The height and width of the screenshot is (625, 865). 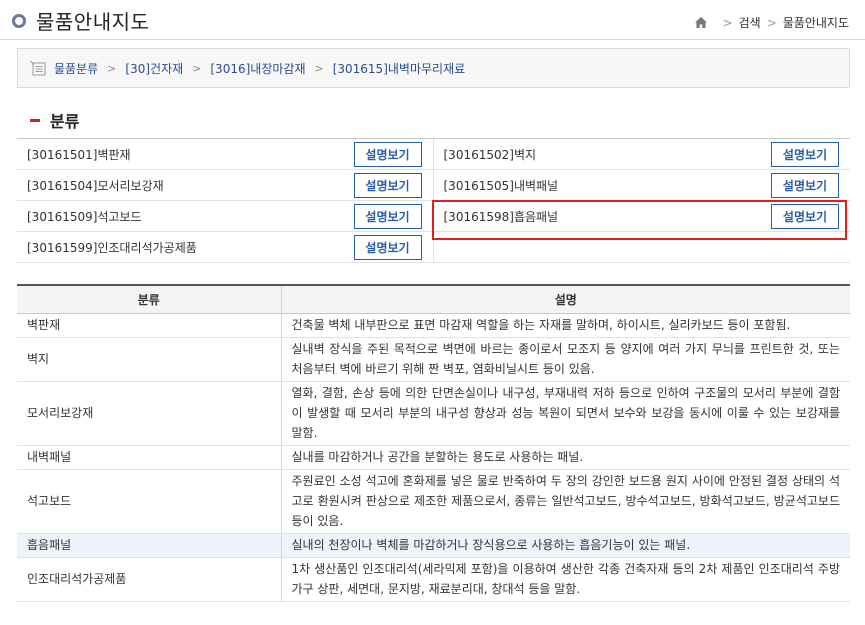 I want to click on row-category-name: 모서리보강재, so click(x=149, y=413).